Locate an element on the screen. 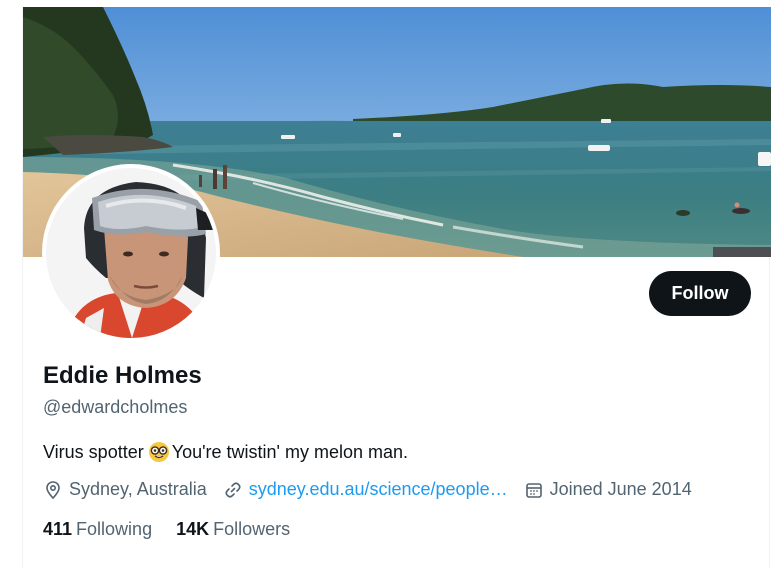 The image size is (783, 568). joined-text: Joined June 2014 is located at coordinates (620, 489).